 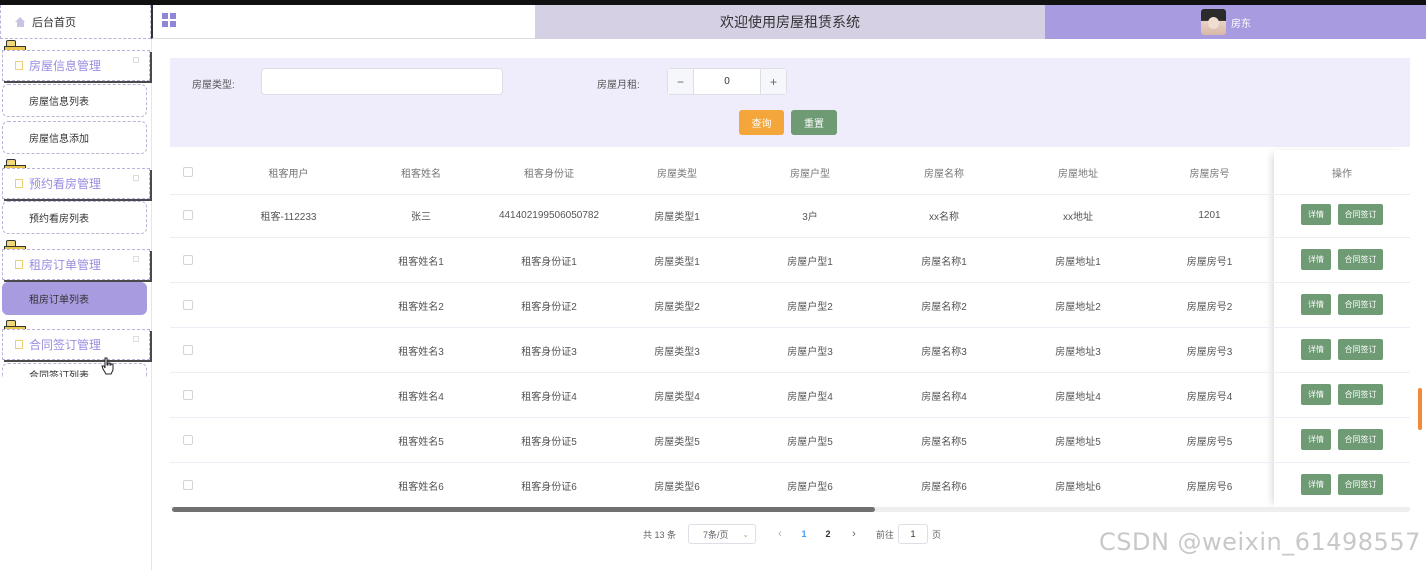 What do you see at coordinates (65, 265) in the screenshot?
I see `sidebar-group-label: 租房订单管理` at bounding box center [65, 265].